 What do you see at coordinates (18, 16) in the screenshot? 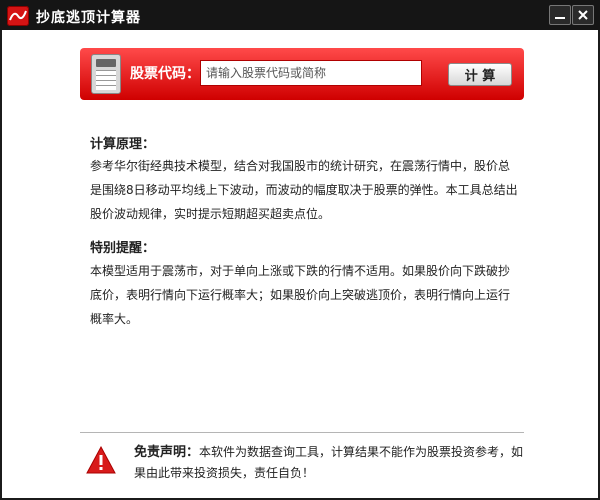
I see `app-logo-icon` at bounding box center [18, 16].